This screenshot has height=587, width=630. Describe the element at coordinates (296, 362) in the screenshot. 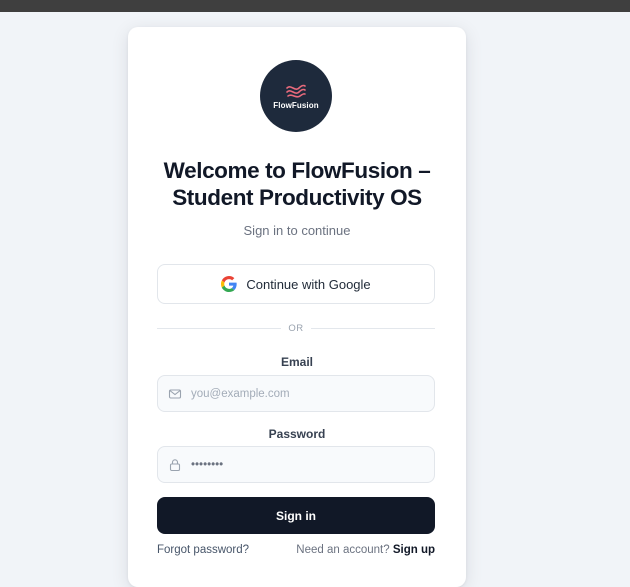

I see `email-label: Email` at that location.